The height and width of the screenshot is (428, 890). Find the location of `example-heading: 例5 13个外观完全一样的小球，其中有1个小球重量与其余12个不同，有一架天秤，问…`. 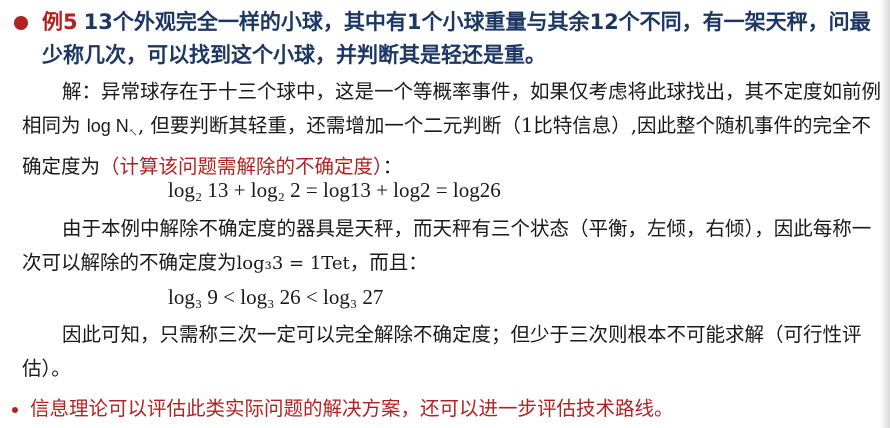

example-heading: 例5 13个外观完全一样的小球，其中有1个小球重量与其余12个不同，有一架天秤，问… is located at coordinates (445, 39).